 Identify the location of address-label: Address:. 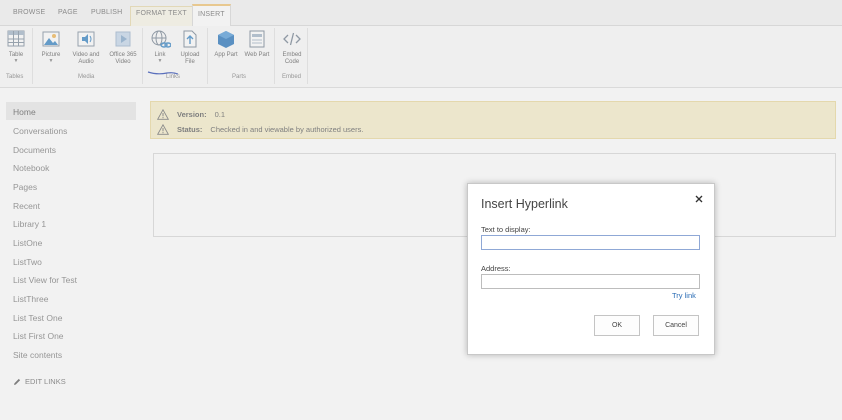
(496, 268).